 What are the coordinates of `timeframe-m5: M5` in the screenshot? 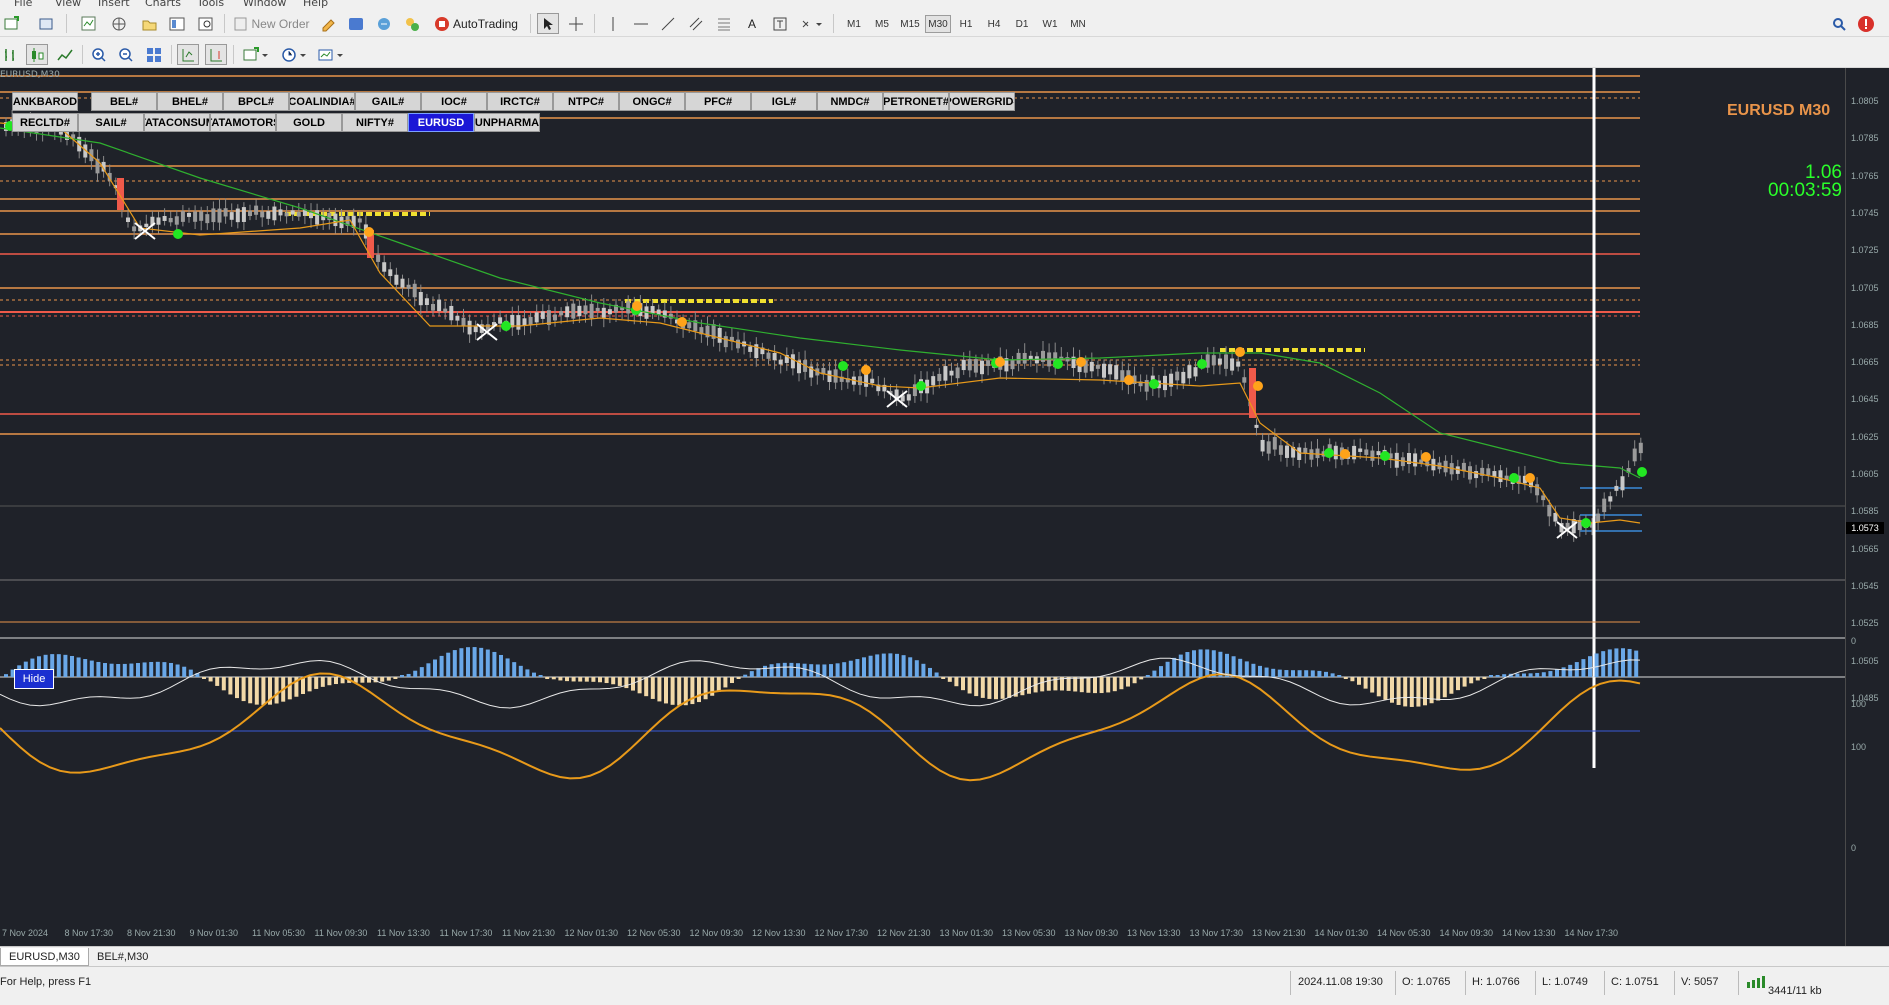 It's located at (882, 24).